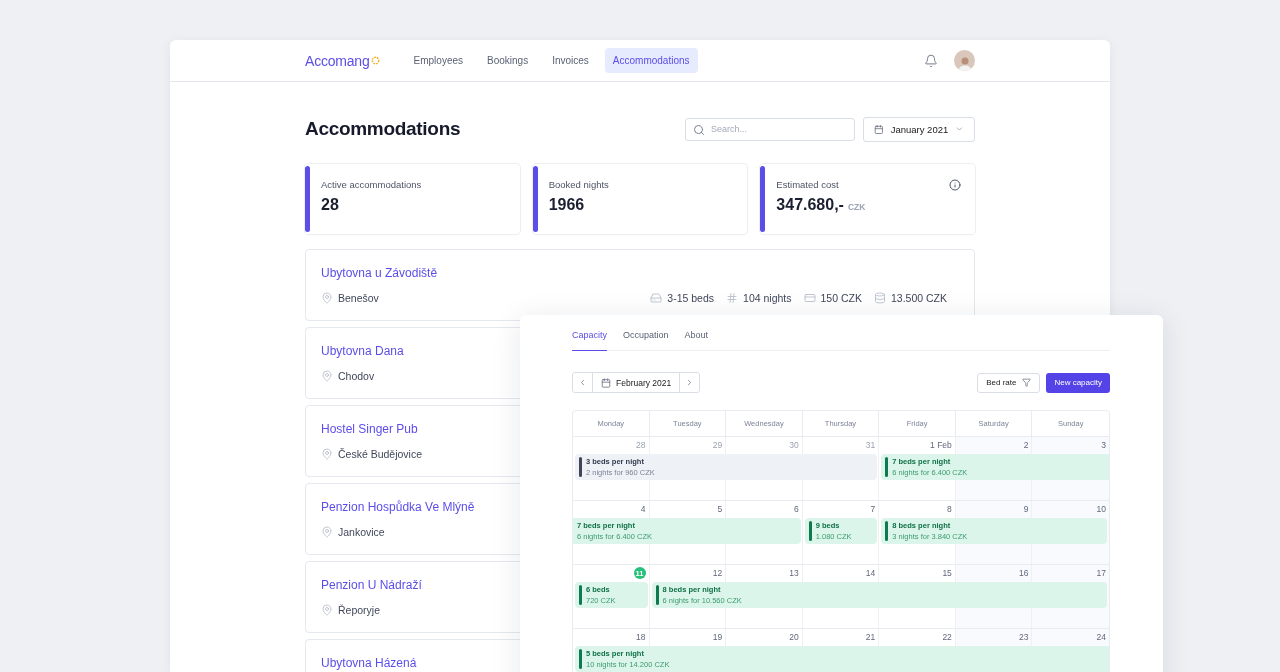 This screenshot has height=672, width=1280. What do you see at coordinates (959, 129) in the screenshot?
I see `chevron-down-icon` at bounding box center [959, 129].